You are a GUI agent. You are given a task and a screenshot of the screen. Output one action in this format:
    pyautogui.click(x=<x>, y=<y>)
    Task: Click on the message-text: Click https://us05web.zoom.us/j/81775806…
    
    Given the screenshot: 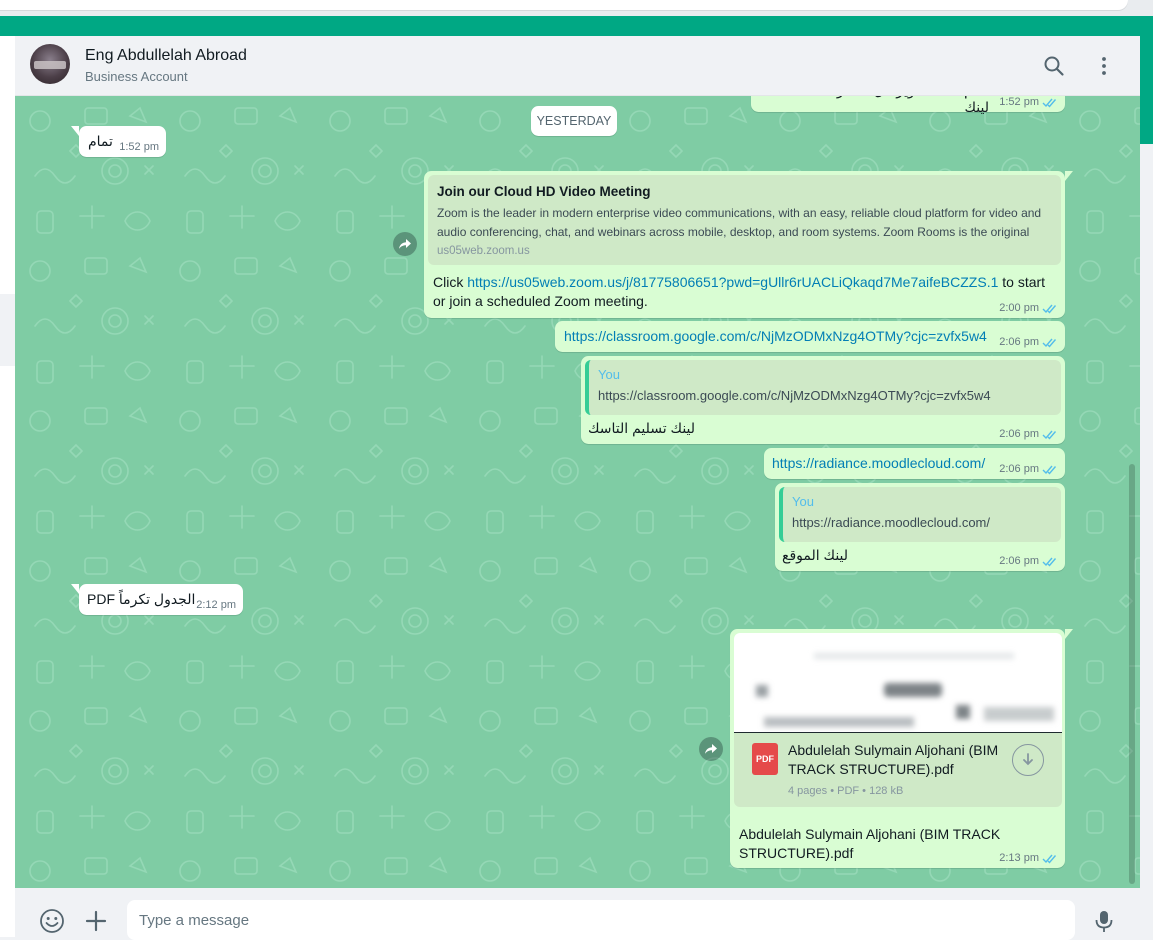 What is the action you would take?
    pyautogui.click(x=743, y=292)
    